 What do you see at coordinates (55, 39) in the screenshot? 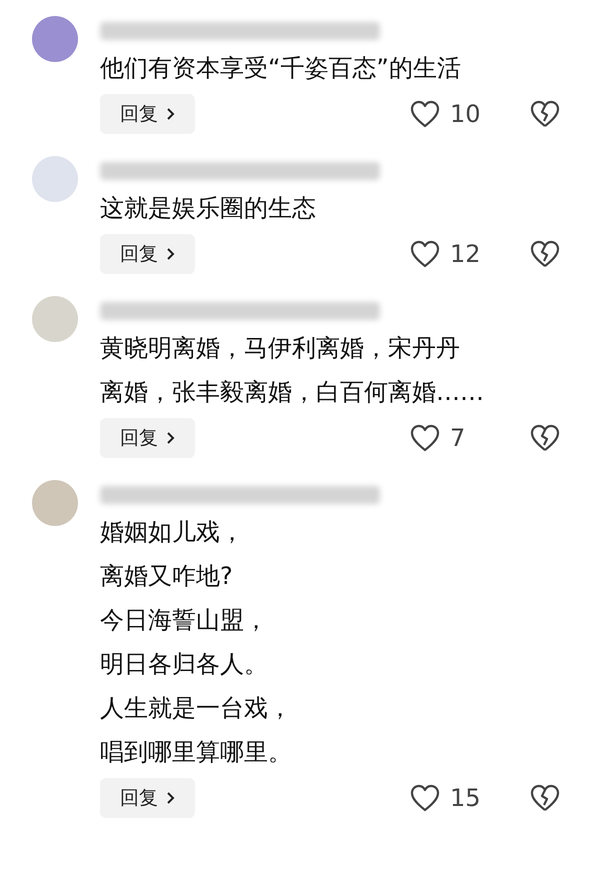
I see `avatar` at bounding box center [55, 39].